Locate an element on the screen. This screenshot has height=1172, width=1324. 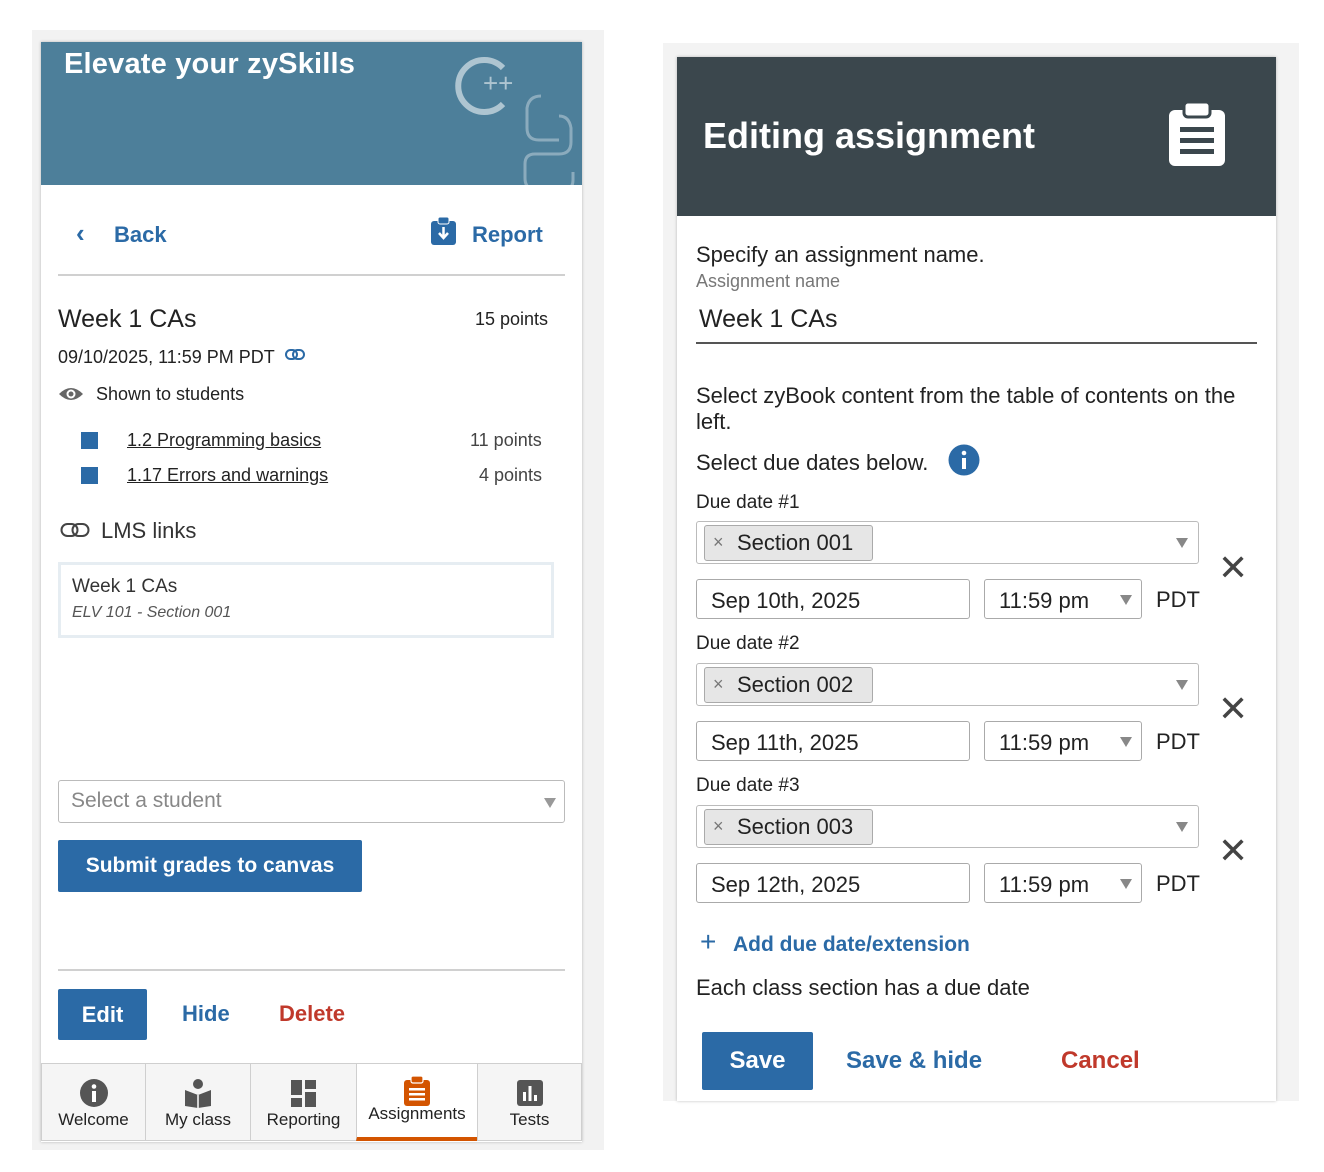
assignment-name-value: Week 1 CAs is located at coordinates (768, 319).